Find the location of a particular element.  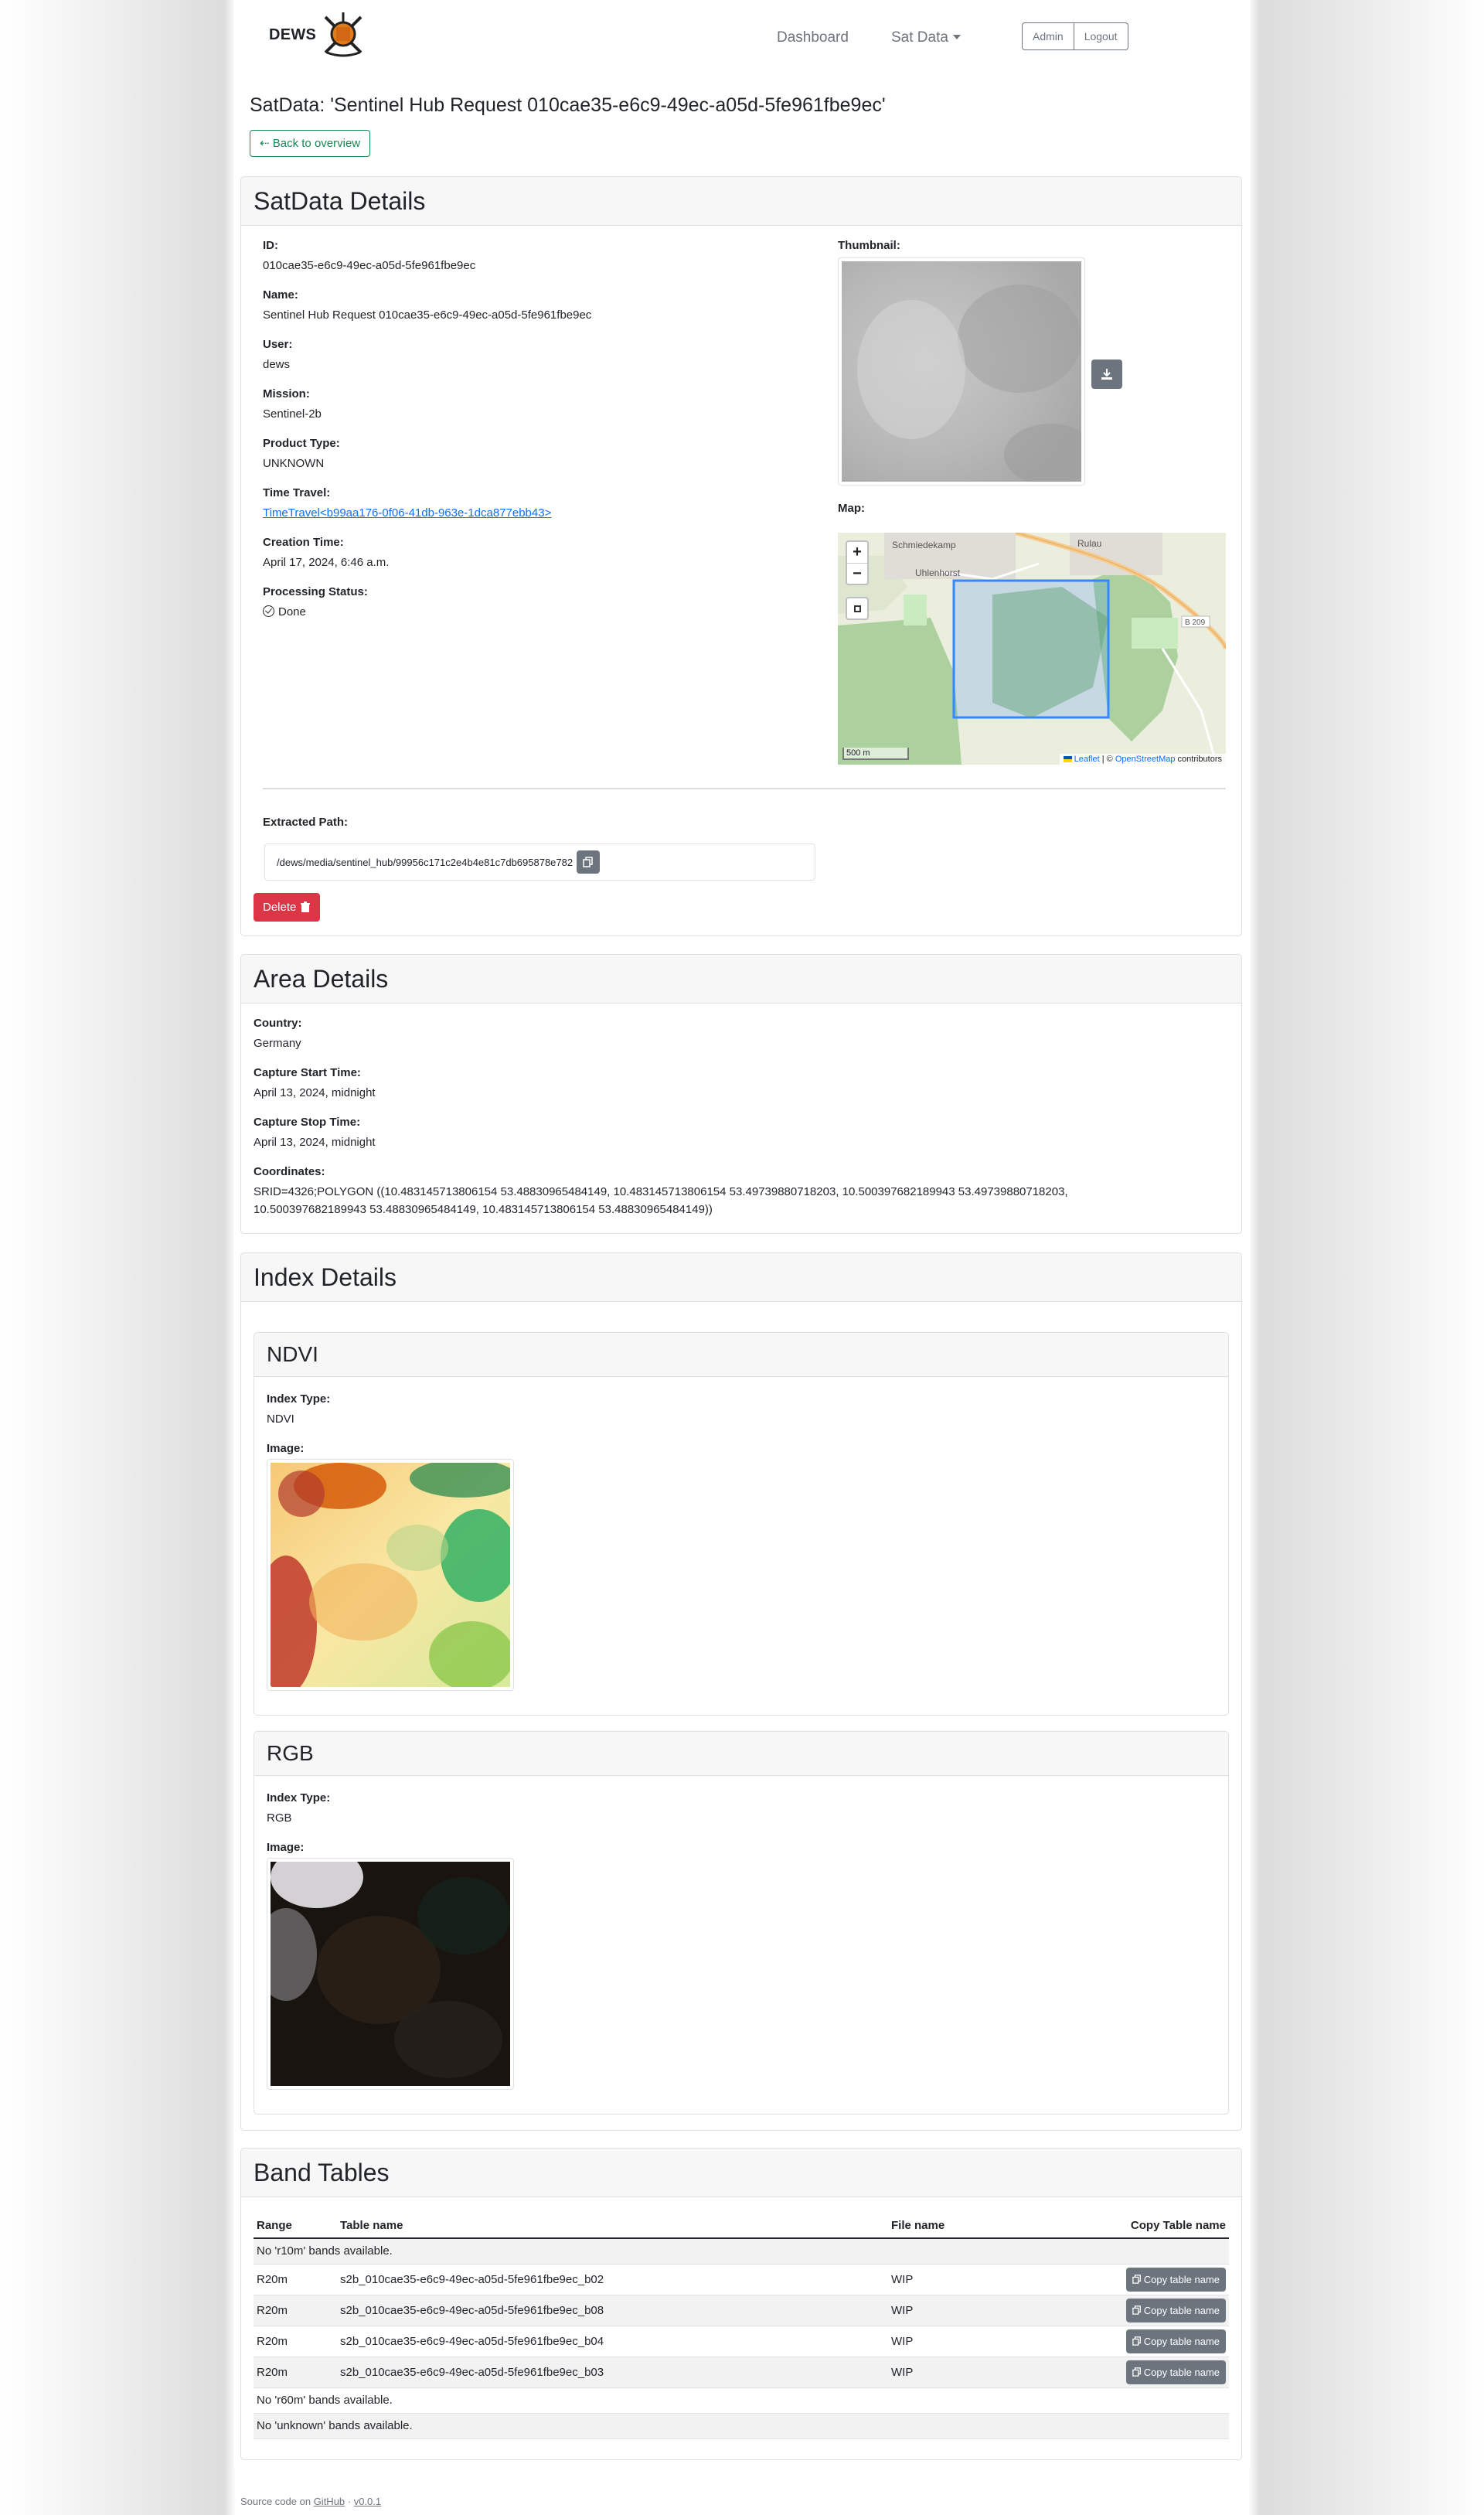

ndvi-picture is located at coordinates (386, 1577).